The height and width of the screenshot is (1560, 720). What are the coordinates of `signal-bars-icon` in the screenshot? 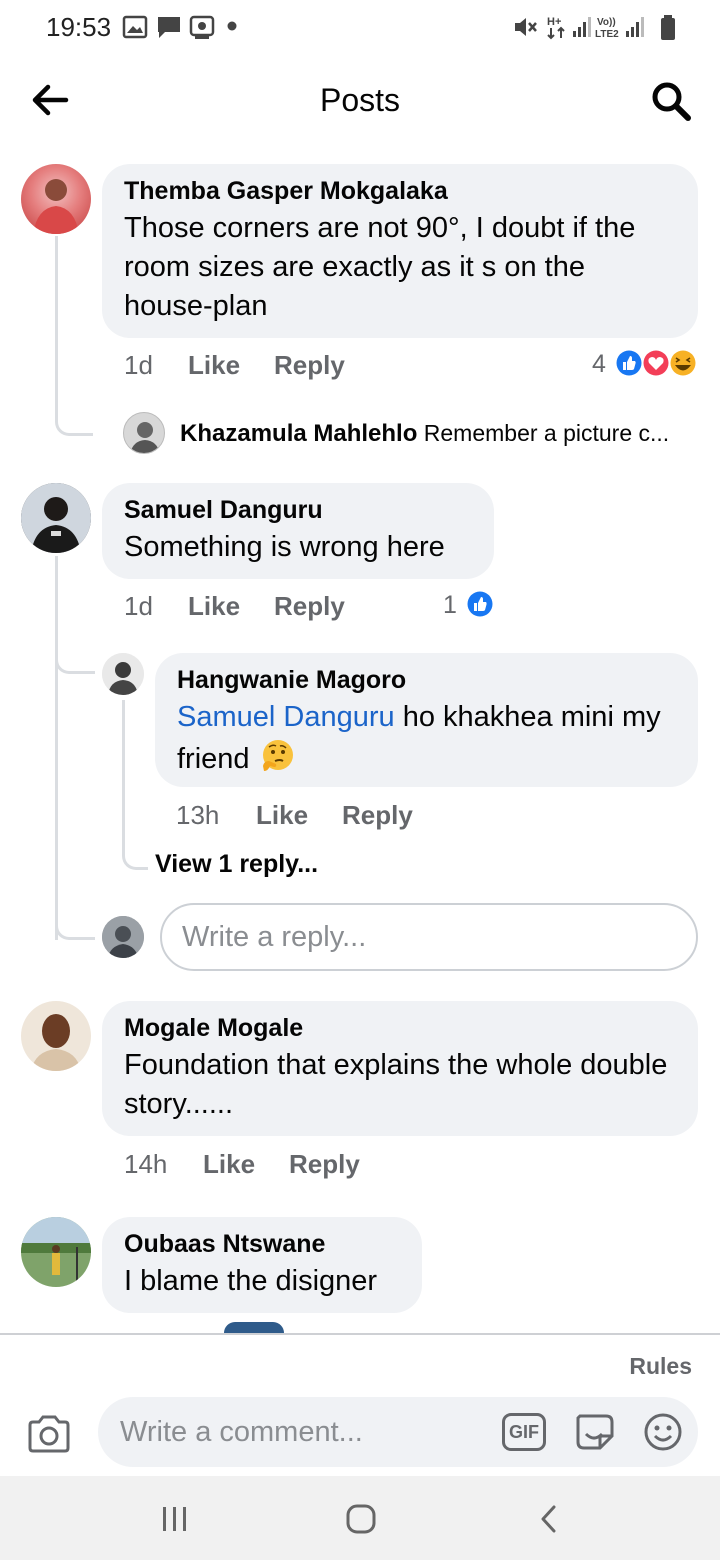 It's located at (582, 27).